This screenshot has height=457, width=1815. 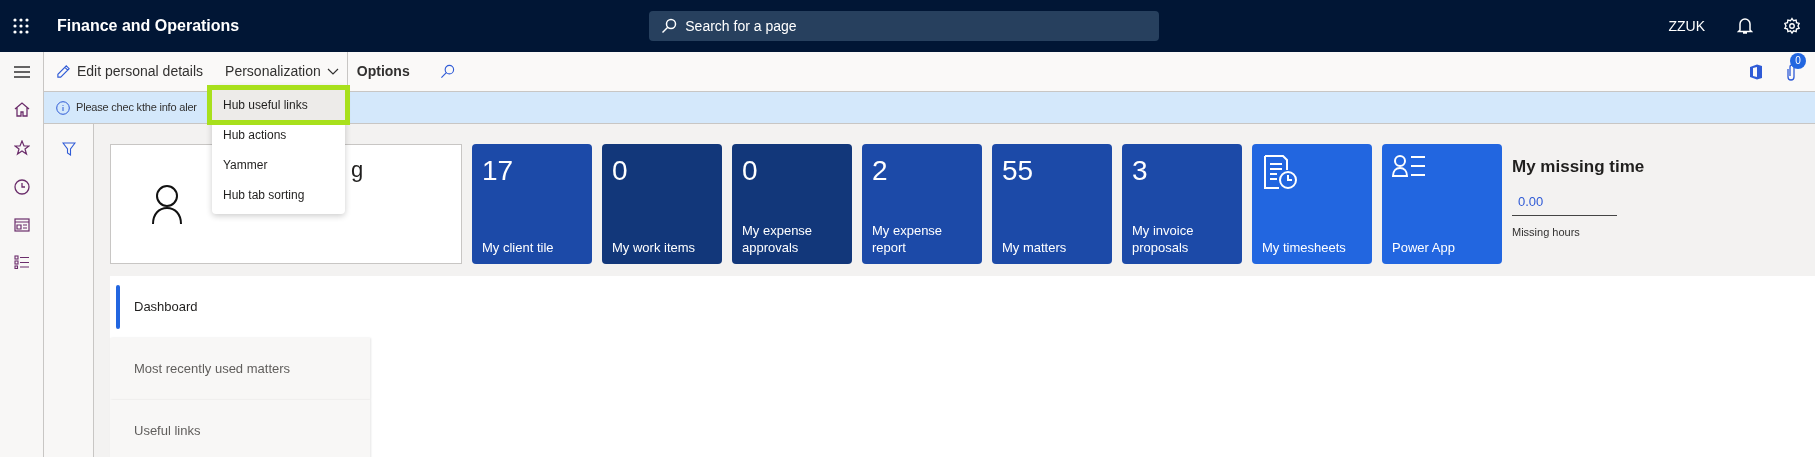 I want to click on summary-tile: 3 My invoice proposals, so click(x=1182, y=204).